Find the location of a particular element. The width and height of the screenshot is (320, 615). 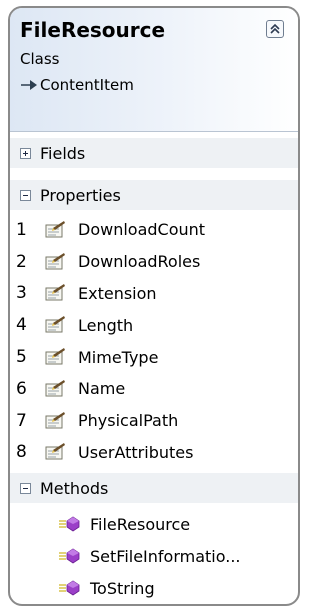

section-fields: Fields is located at coordinates (154, 153).